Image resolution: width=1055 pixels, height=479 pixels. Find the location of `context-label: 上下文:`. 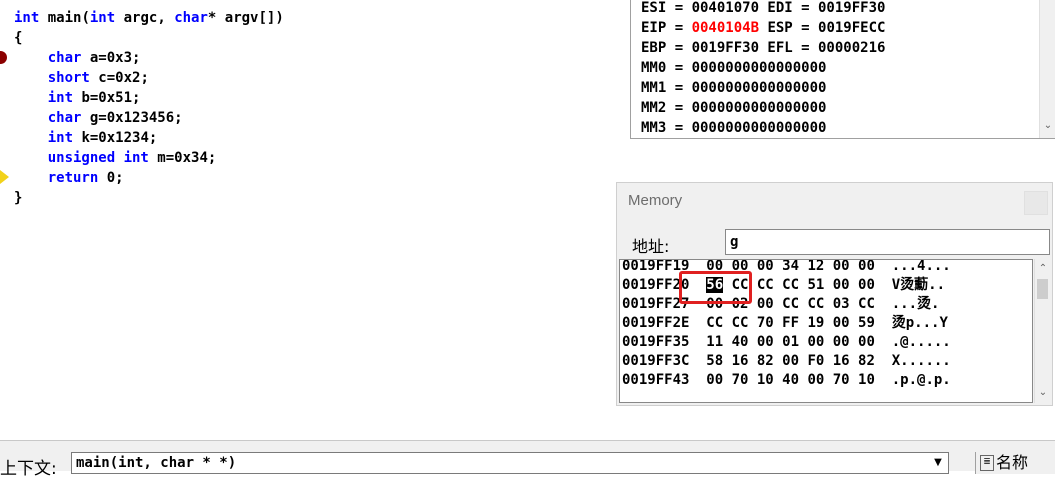

context-label: 上下文: is located at coordinates (28, 469).